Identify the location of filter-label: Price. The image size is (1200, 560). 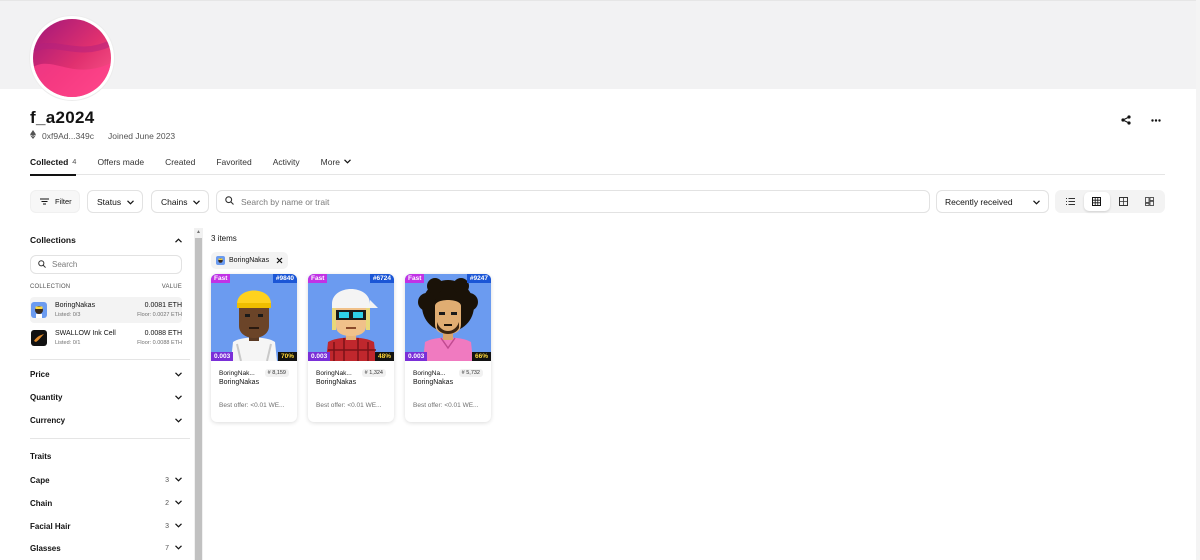
(40, 374).